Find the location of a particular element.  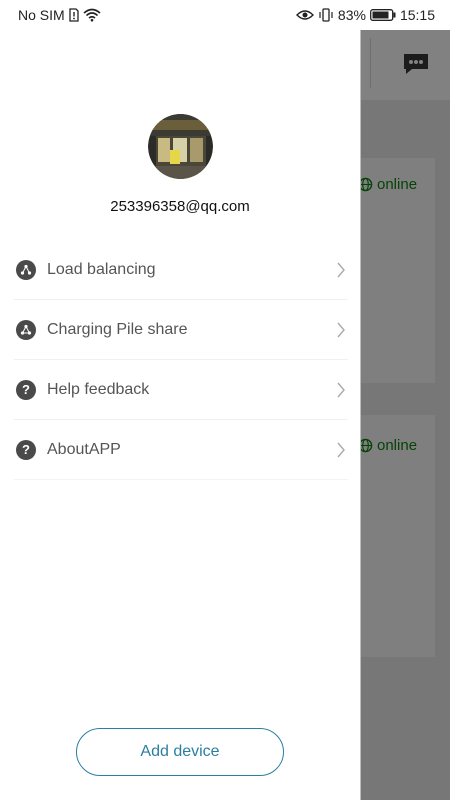

menu-item-charging-pile-share: Charging Pile share is located at coordinates (181, 330).